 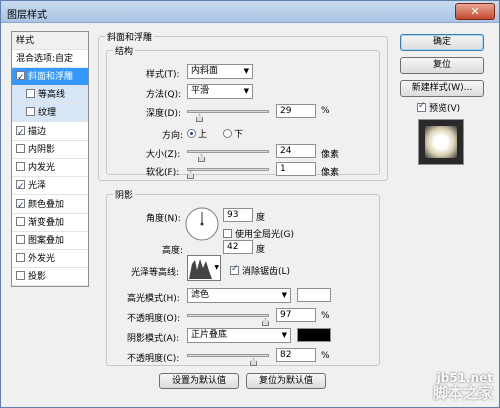 I want to click on style-item-inner-shadow: 内阴影, so click(x=50, y=150).